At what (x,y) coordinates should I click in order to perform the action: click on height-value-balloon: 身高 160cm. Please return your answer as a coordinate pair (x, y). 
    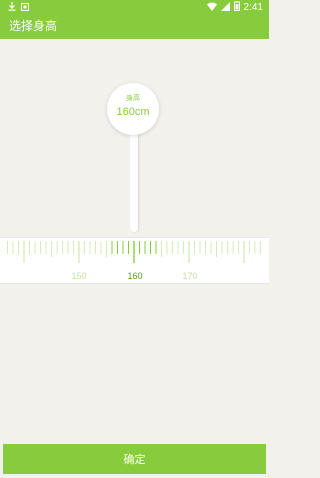
    Looking at the image, I should click on (133, 109).